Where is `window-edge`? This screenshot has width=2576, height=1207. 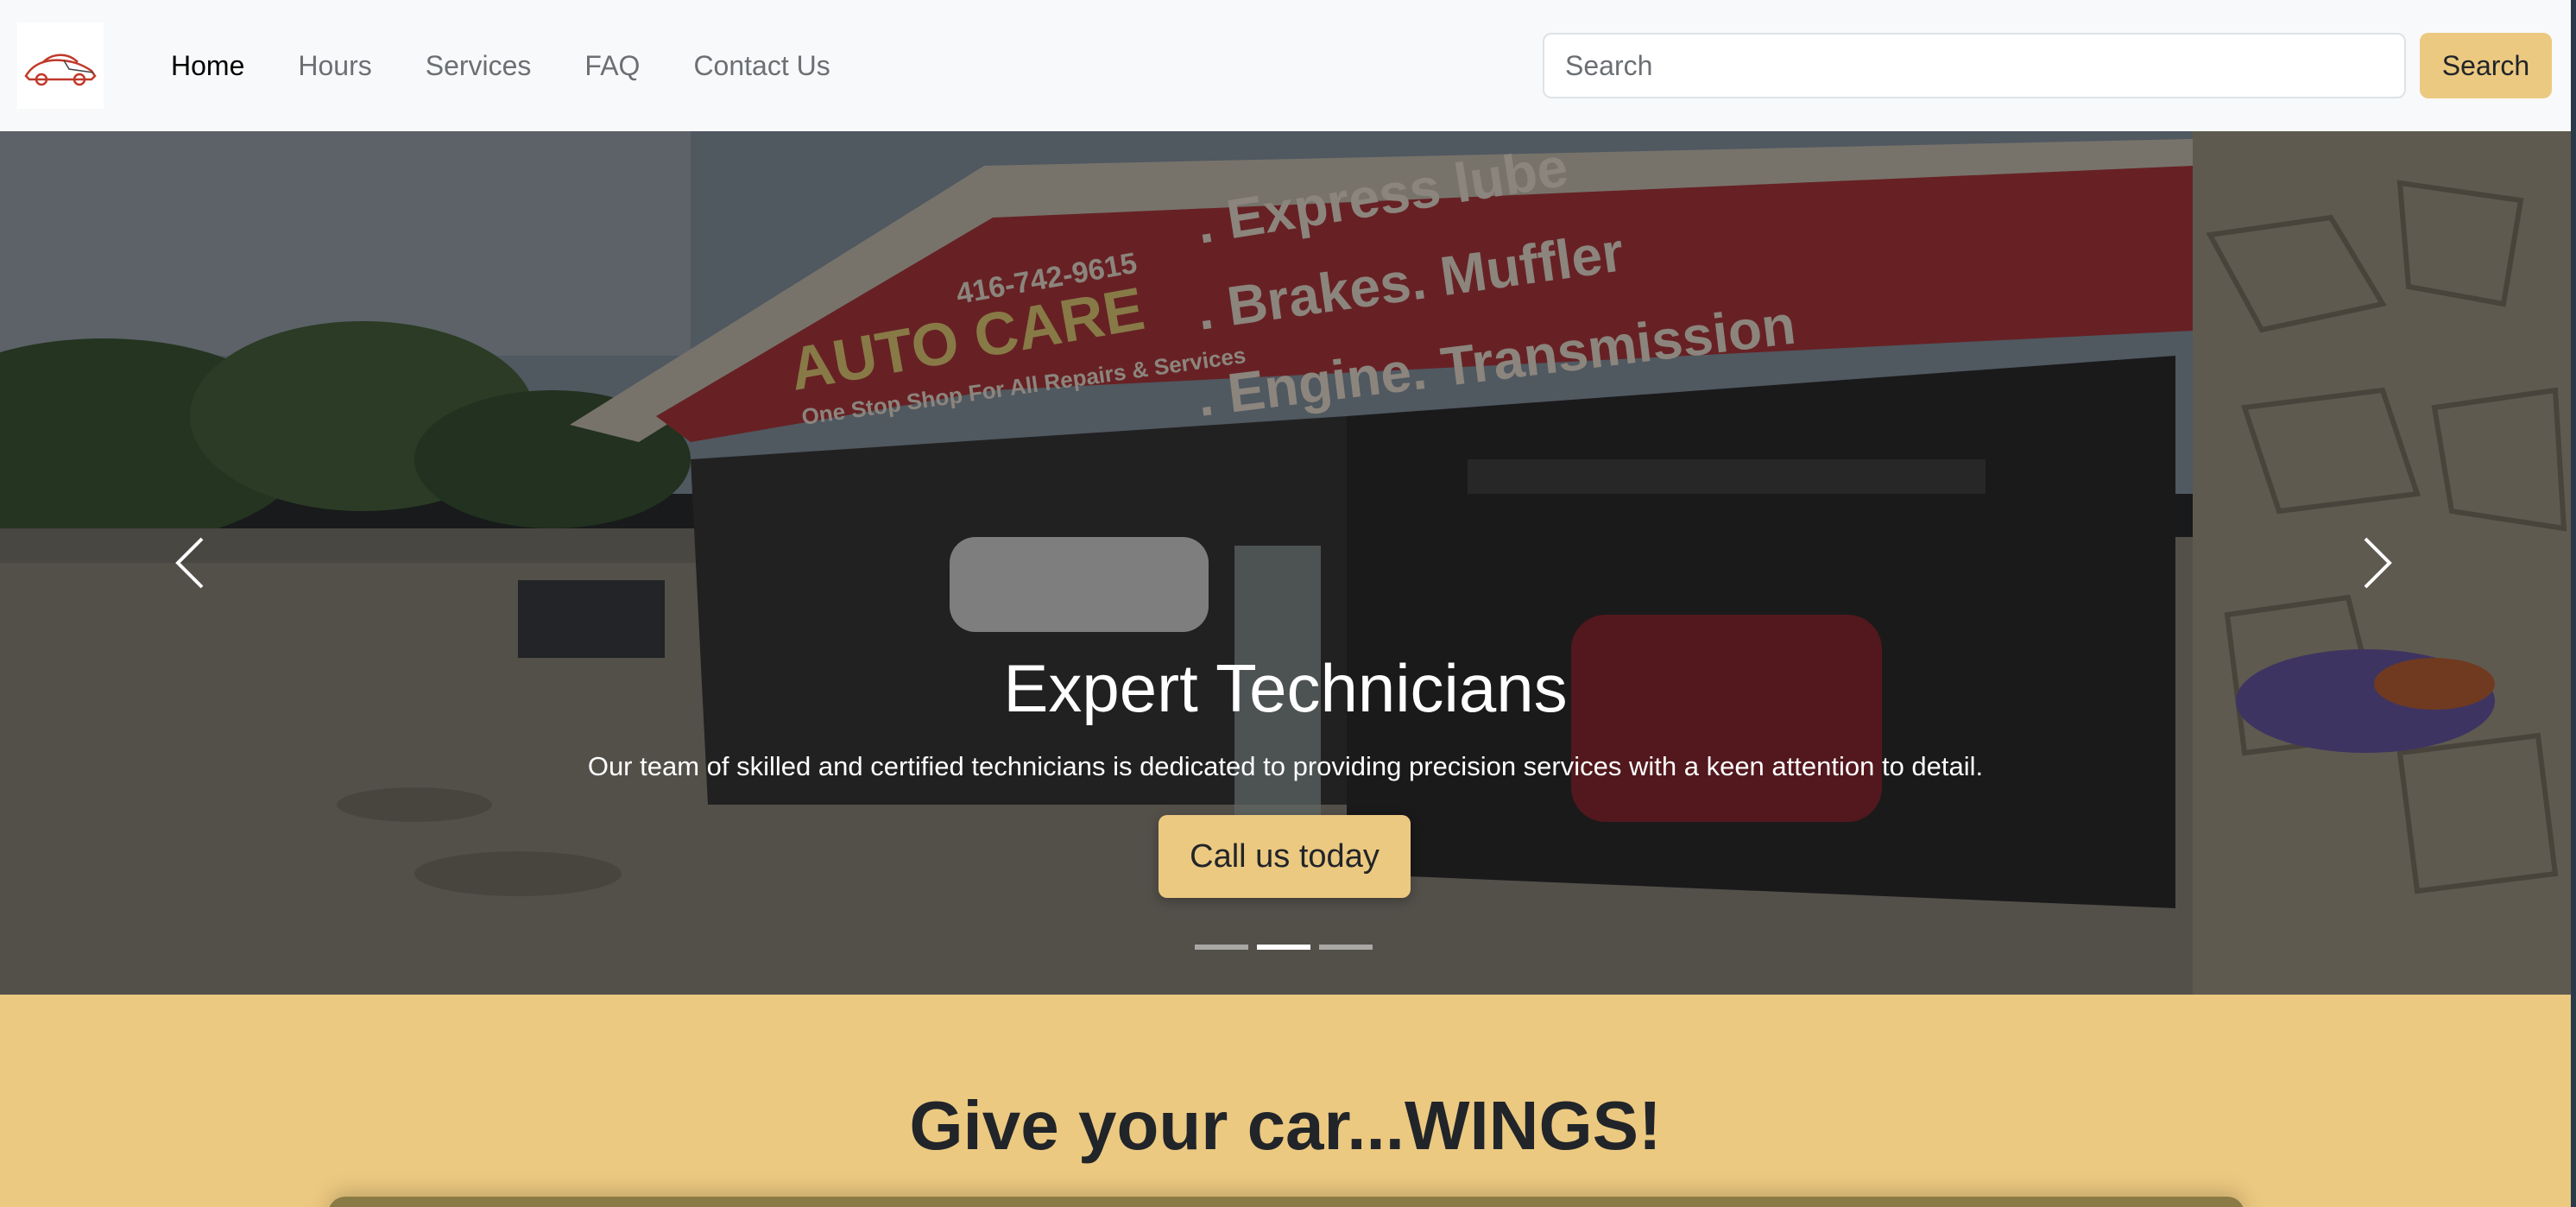
window-edge is located at coordinates (2573, 603).